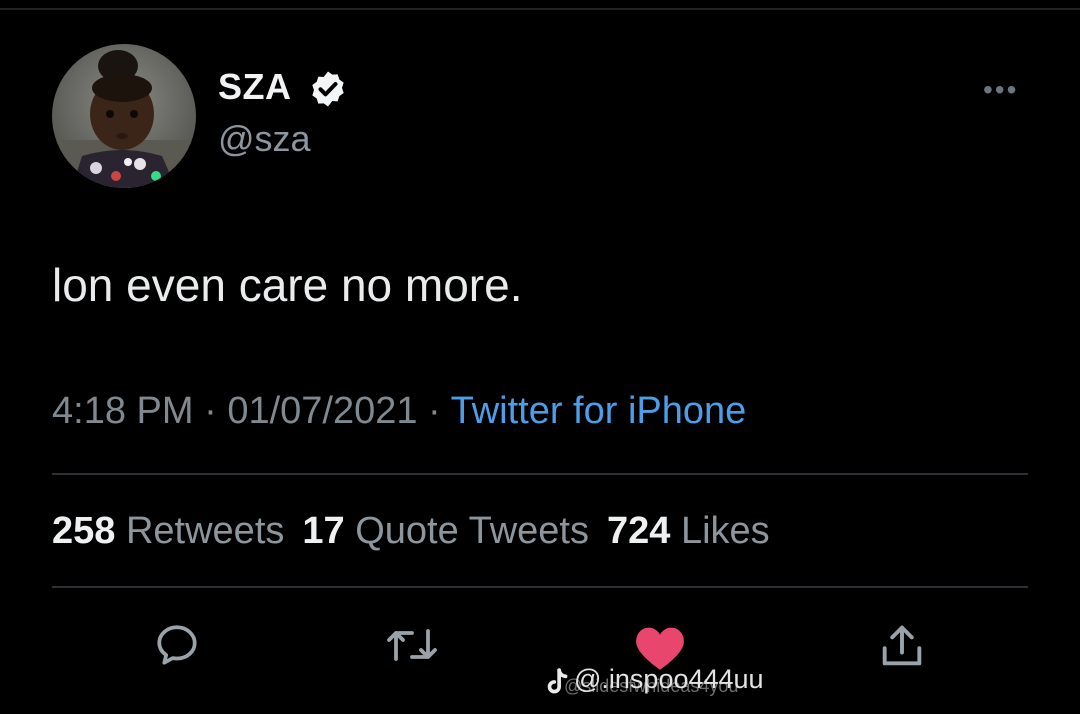 This screenshot has width=1080, height=714. Describe the element at coordinates (639, 531) in the screenshot. I see `likes-count: 724` at that location.